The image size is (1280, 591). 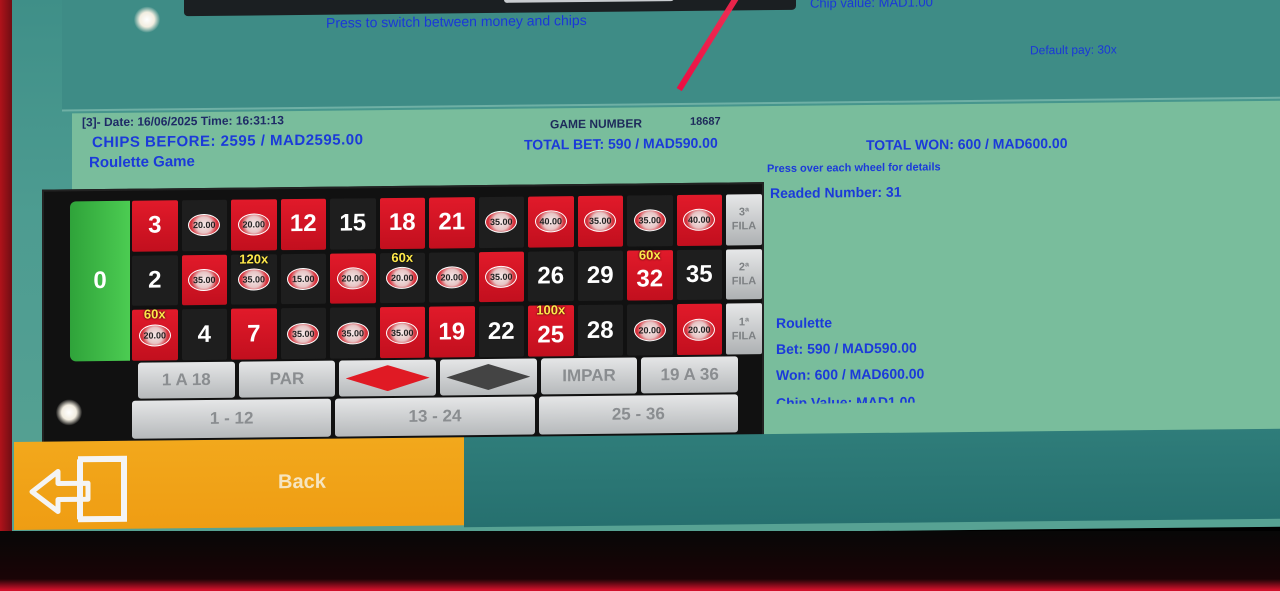 I want to click on number-cell: 12, so click(x=303, y=224).